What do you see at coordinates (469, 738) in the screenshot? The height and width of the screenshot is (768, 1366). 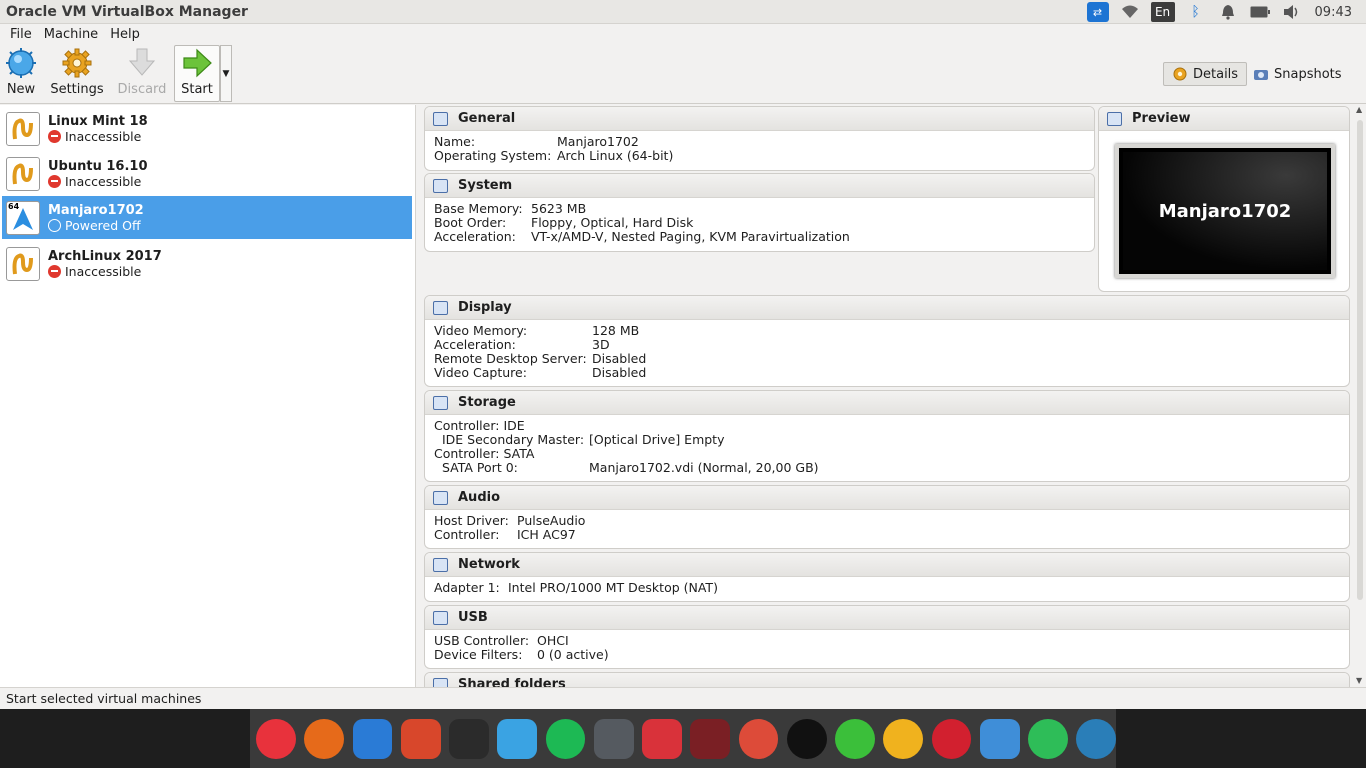 I see `terminal-icon` at bounding box center [469, 738].